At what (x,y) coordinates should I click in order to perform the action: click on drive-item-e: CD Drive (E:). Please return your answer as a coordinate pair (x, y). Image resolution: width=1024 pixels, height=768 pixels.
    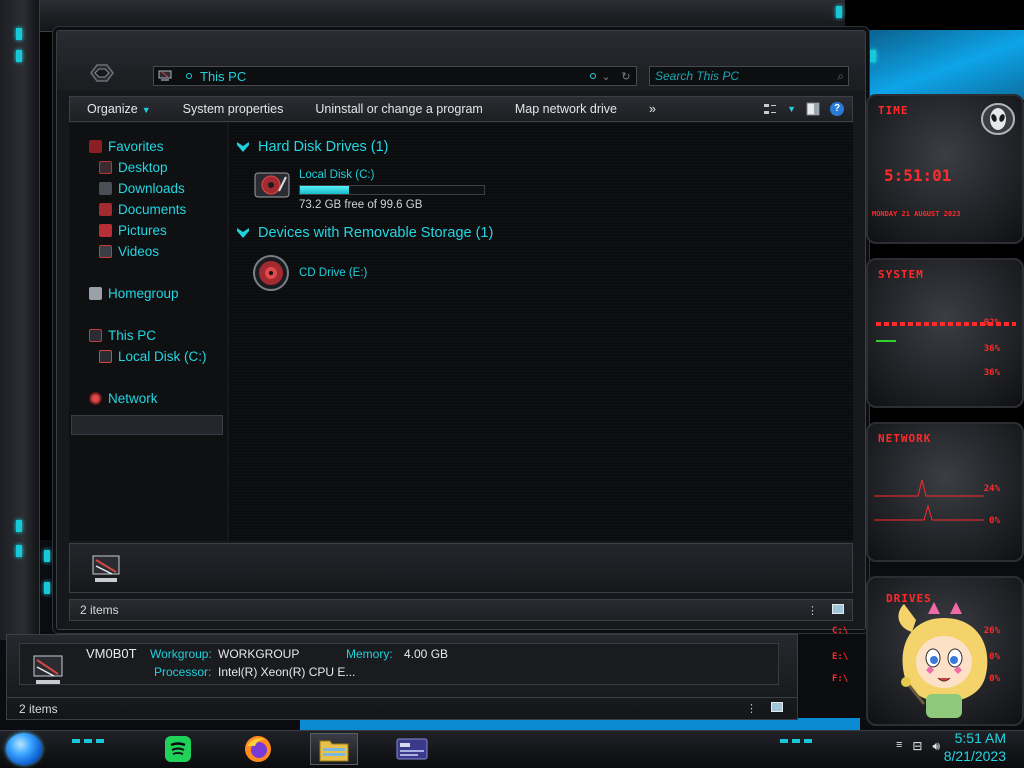
    Looking at the image, I should click on (310, 275).